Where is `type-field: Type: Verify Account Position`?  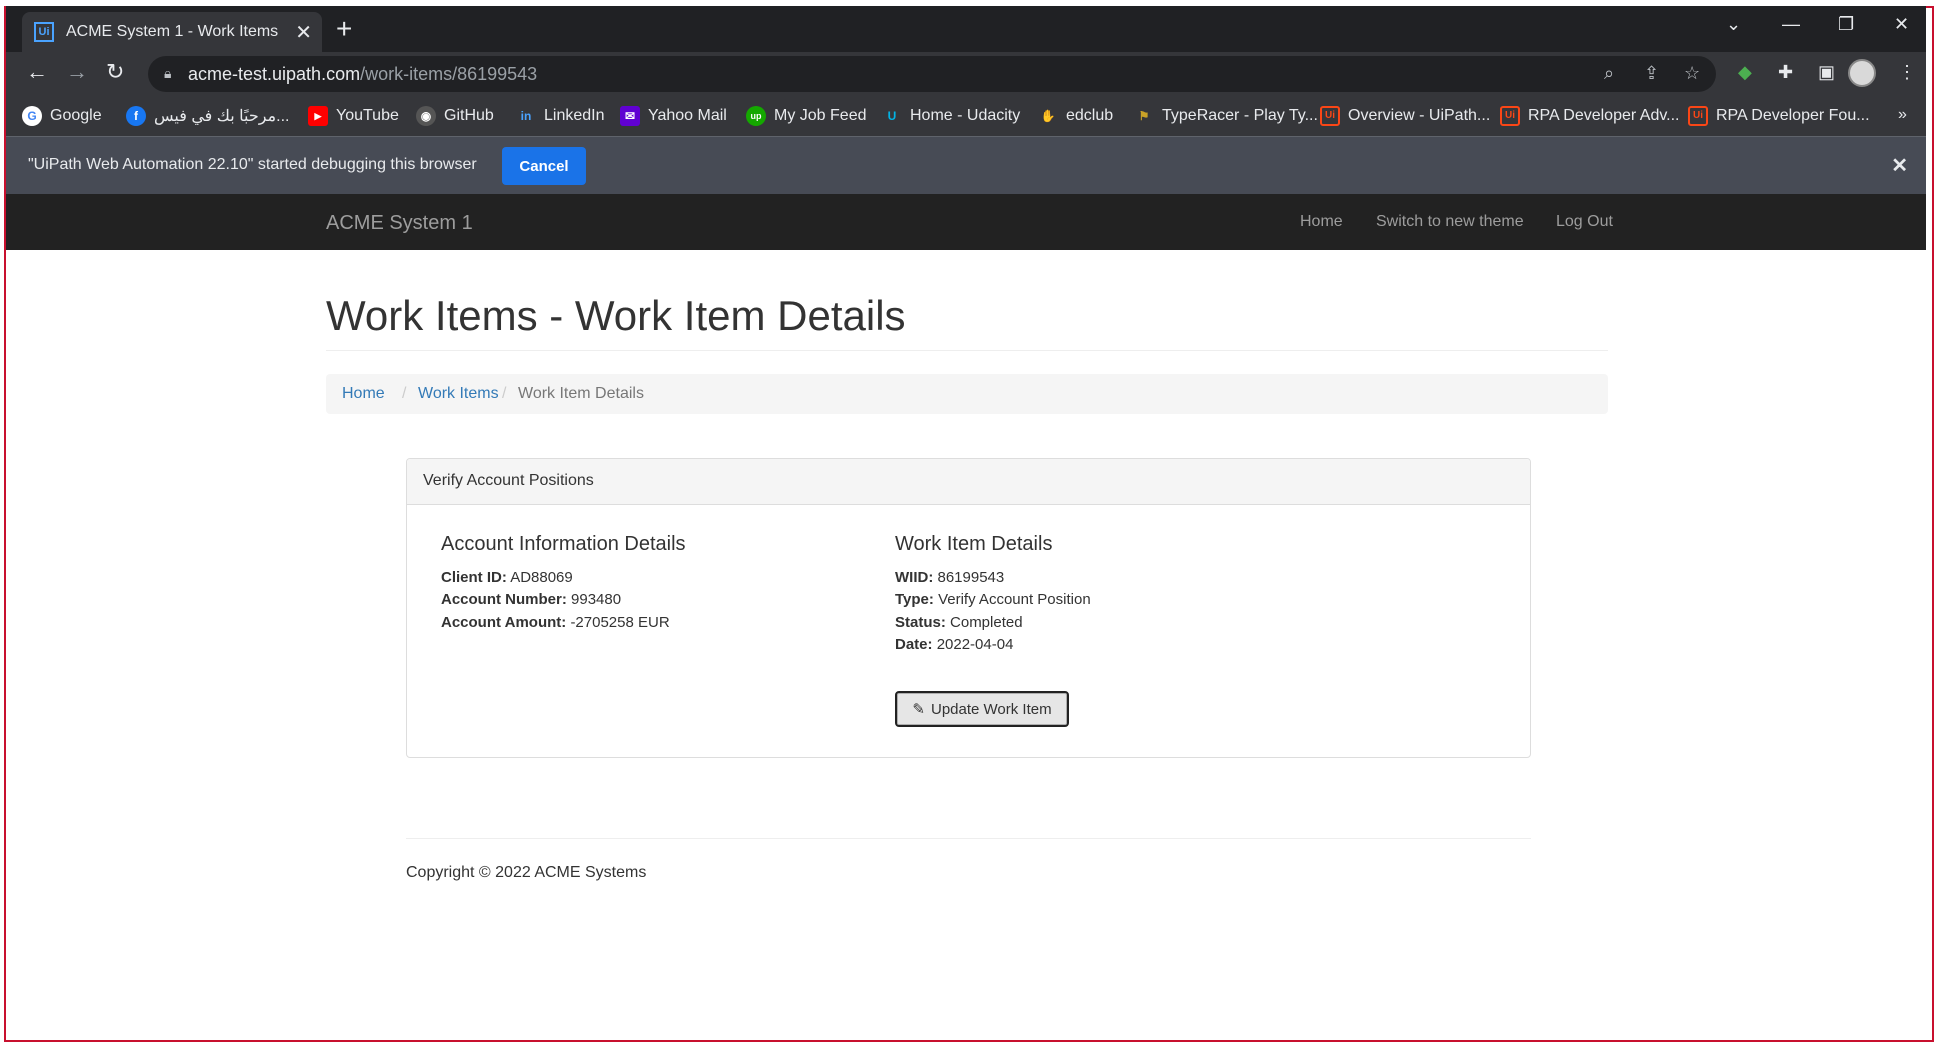 type-field: Type: Verify Account Position is located at coordinates (993, 599).